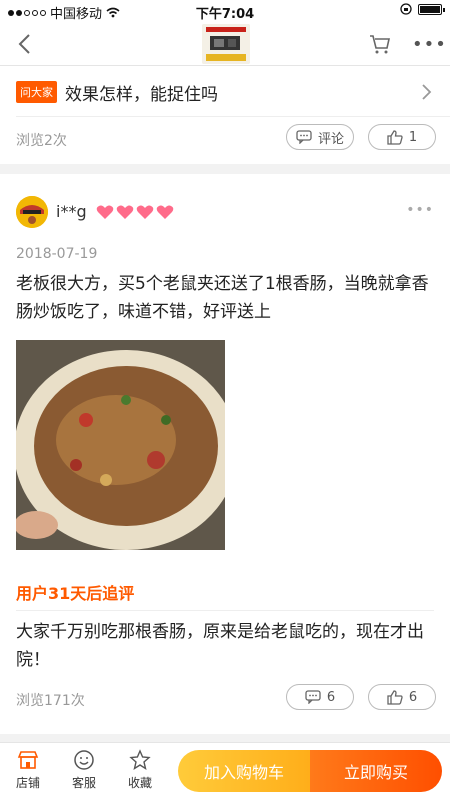  Describe the element at coordinates (413, 137) in the screenshot. I see `like-count: 1` at that location.